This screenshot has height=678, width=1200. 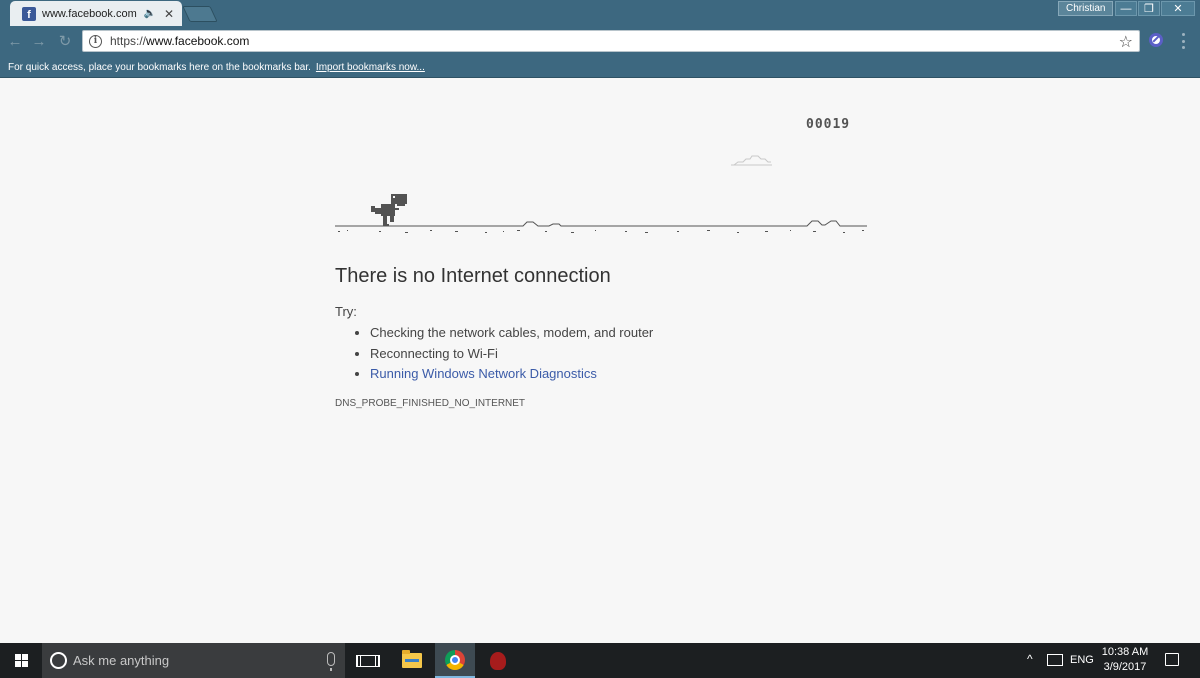 I want to click on tab-facebook: f www.facebook.com 🔈 ✕, so click(x=96, y=13).